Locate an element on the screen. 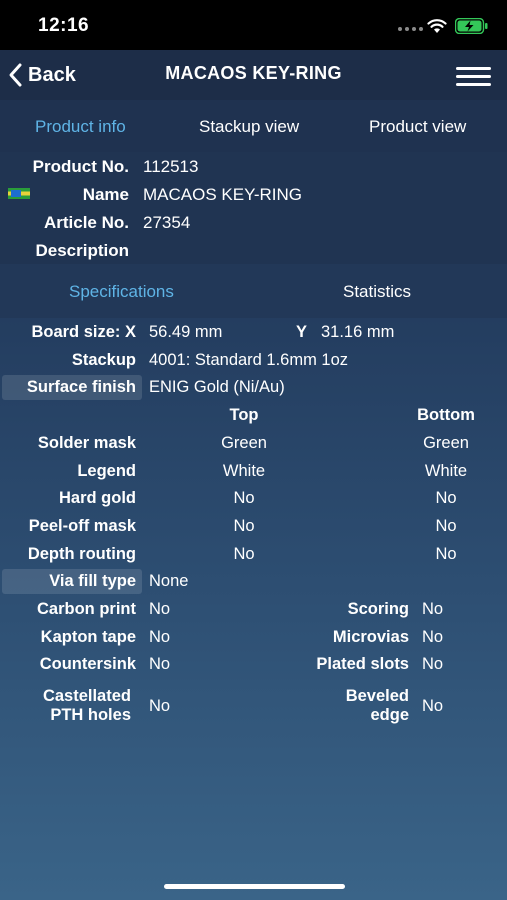 Image resolution: width=507 pixels, height=900 pixels. navigation-bar: Back MACAOS KEY-RING is located at coordinates (253, 75).